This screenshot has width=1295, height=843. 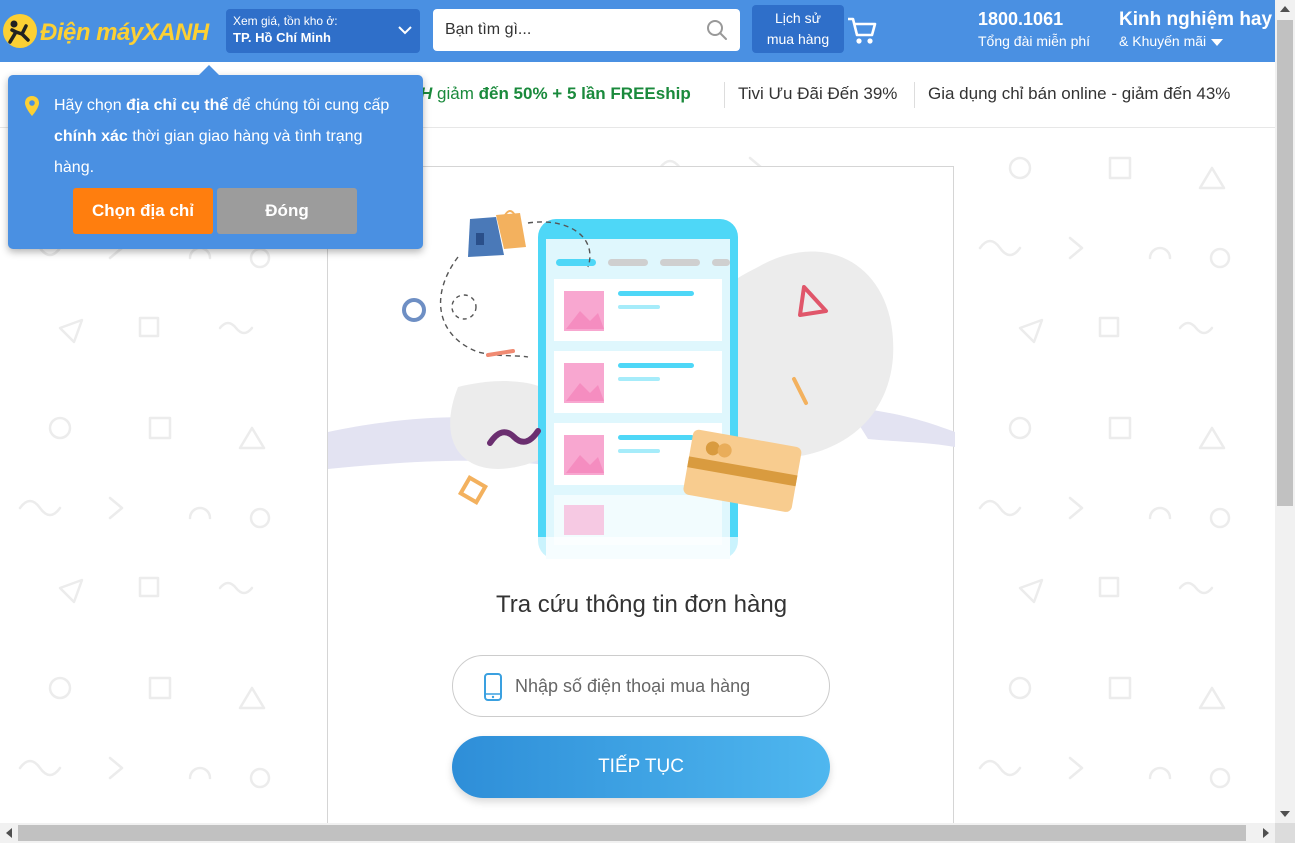 I want to click on vertical-scrollbar, so click(x=1285, y=411).